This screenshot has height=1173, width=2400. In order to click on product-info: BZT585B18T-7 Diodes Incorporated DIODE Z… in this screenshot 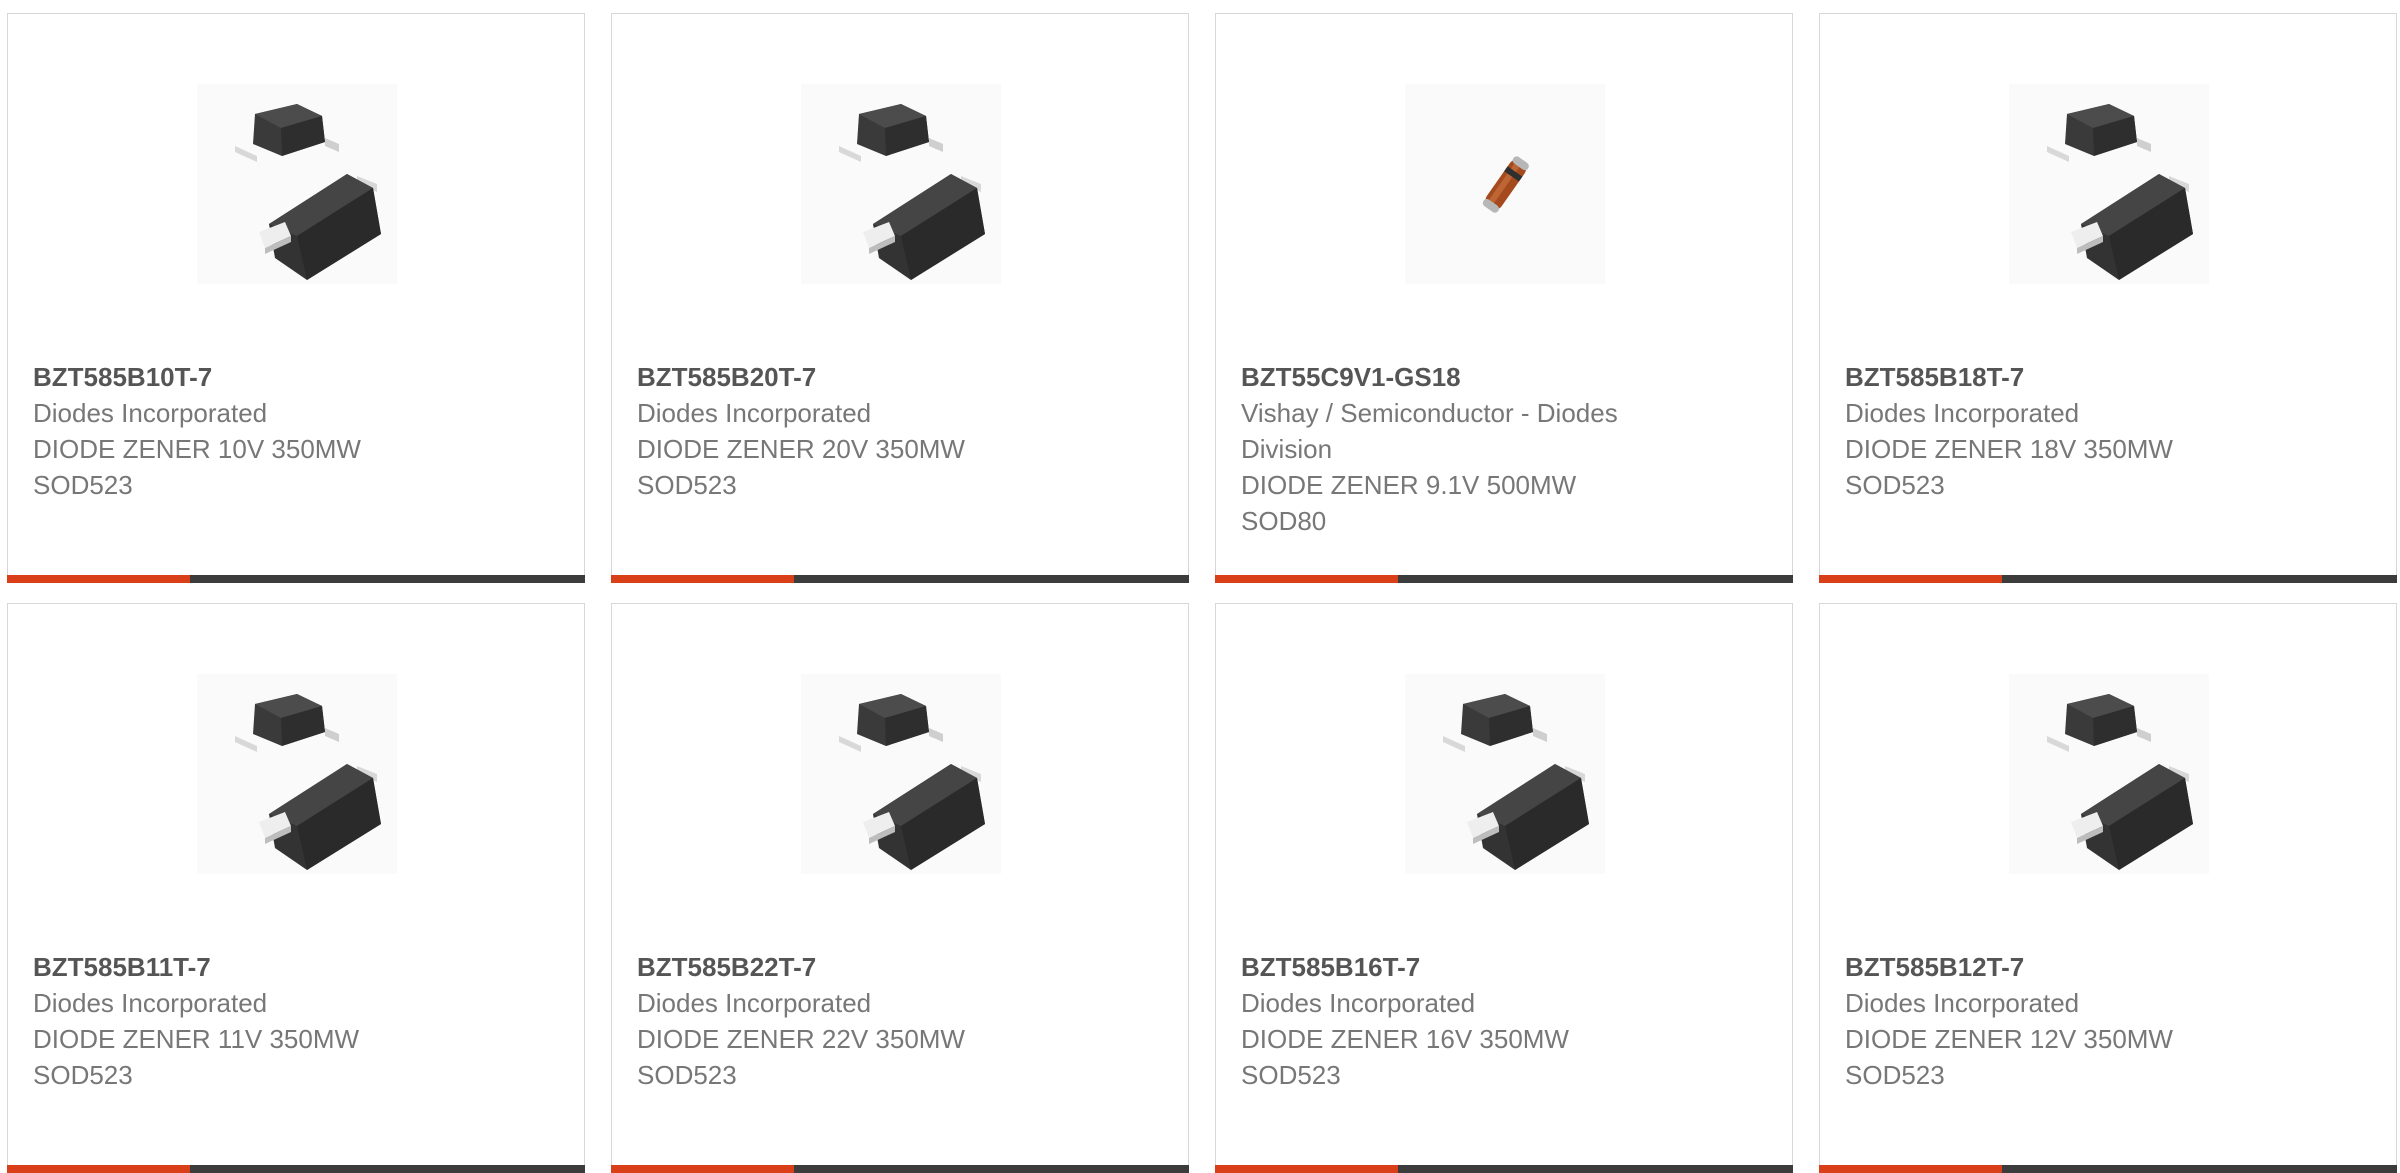, I will do `click(2105, 431)`.